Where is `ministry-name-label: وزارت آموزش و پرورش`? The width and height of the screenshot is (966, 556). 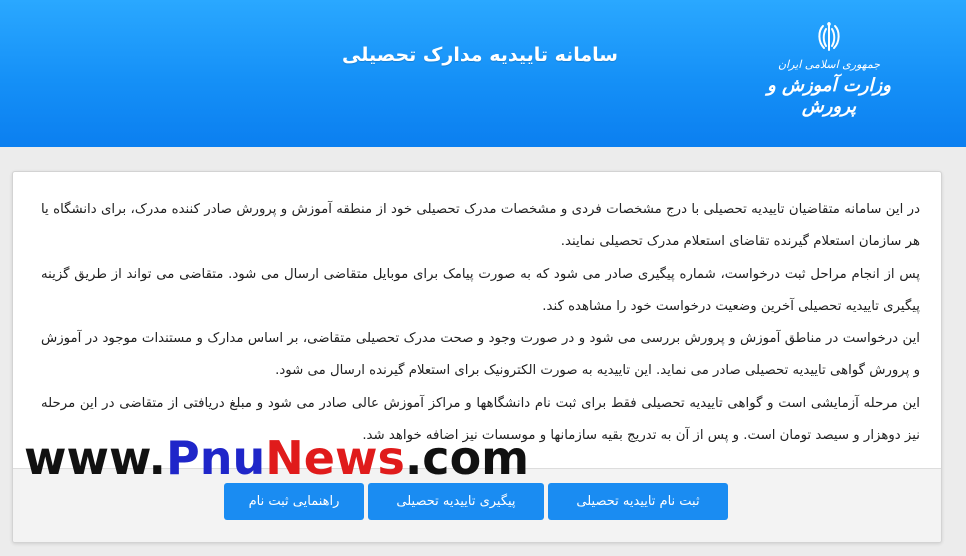 ministry-name-label: وزارت آموزش و پرورش is located at coordinates (829, 96).